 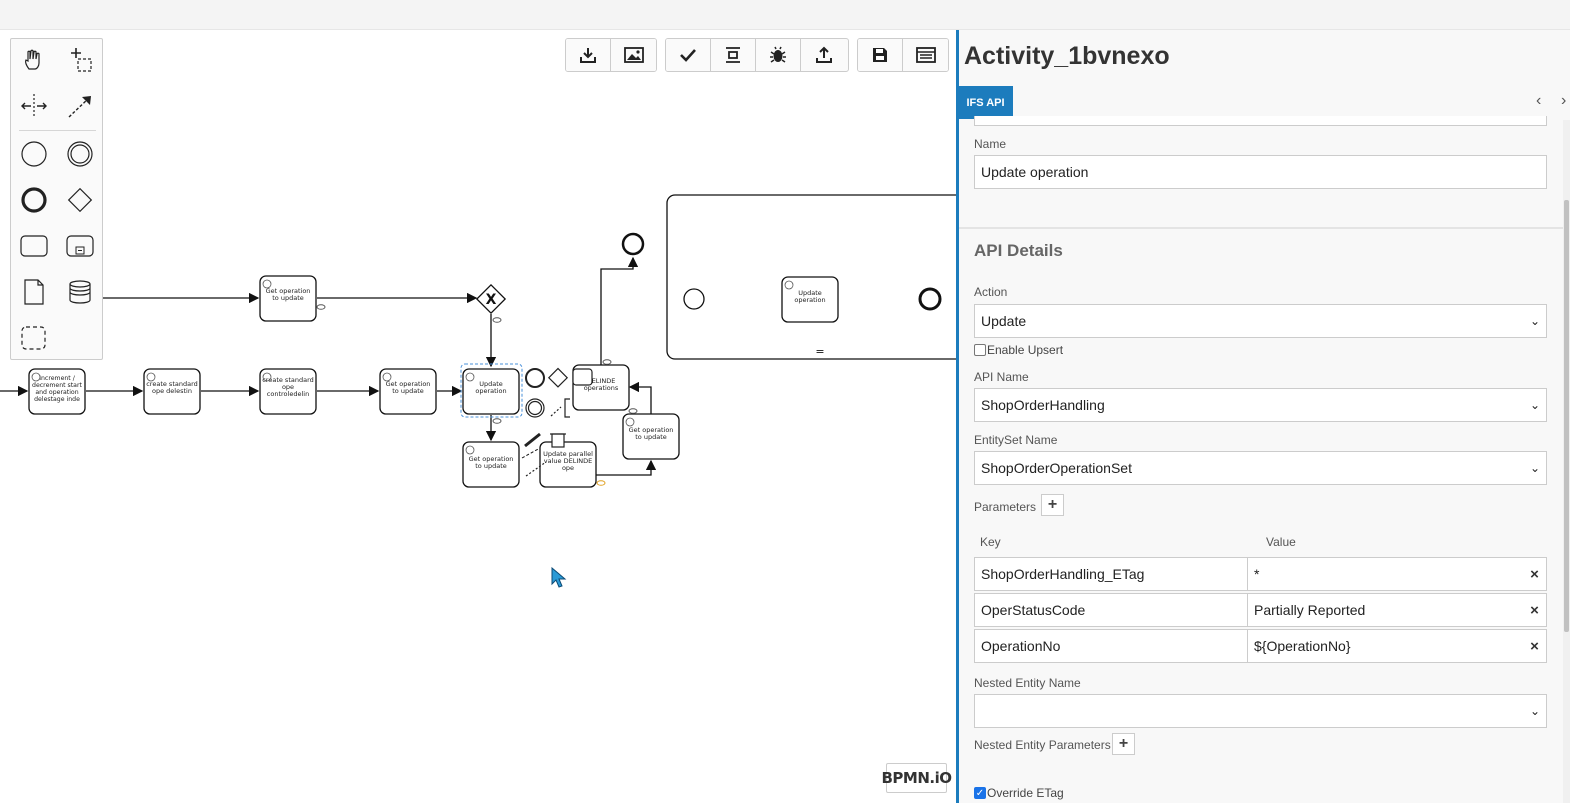 What do you see at coordinates (986, 102) in the screenshot?
I see `tab-ifs-api: IFS API` at bounding box center [986, 102].